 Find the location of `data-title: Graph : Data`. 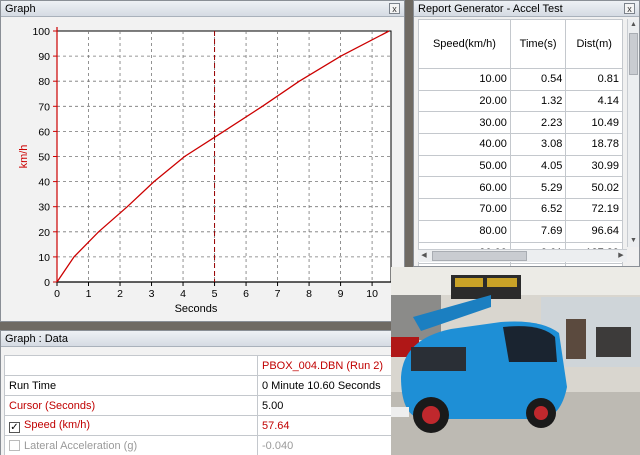

data-title: Graph : Data is located at coordinates (36, 338).